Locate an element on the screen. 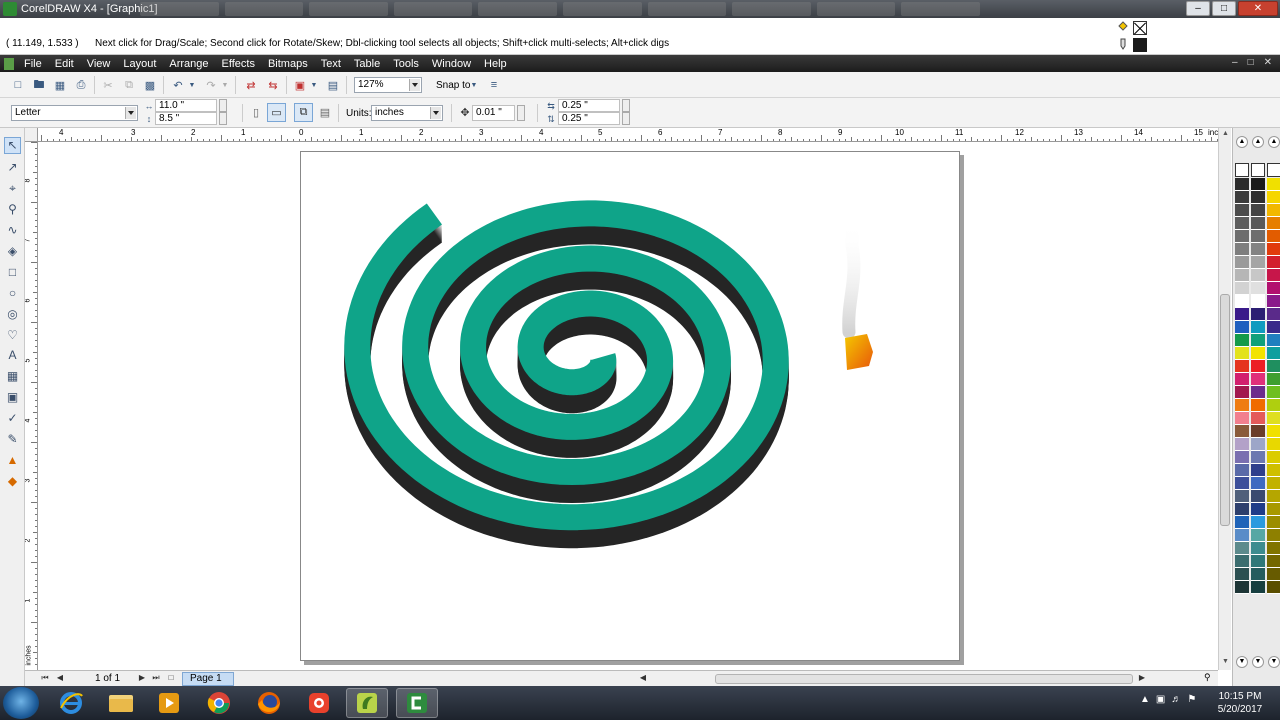 Image resolution: width=1280 pixels, height=720 pixels. chrome-icon is located at coordinates (219, 703).